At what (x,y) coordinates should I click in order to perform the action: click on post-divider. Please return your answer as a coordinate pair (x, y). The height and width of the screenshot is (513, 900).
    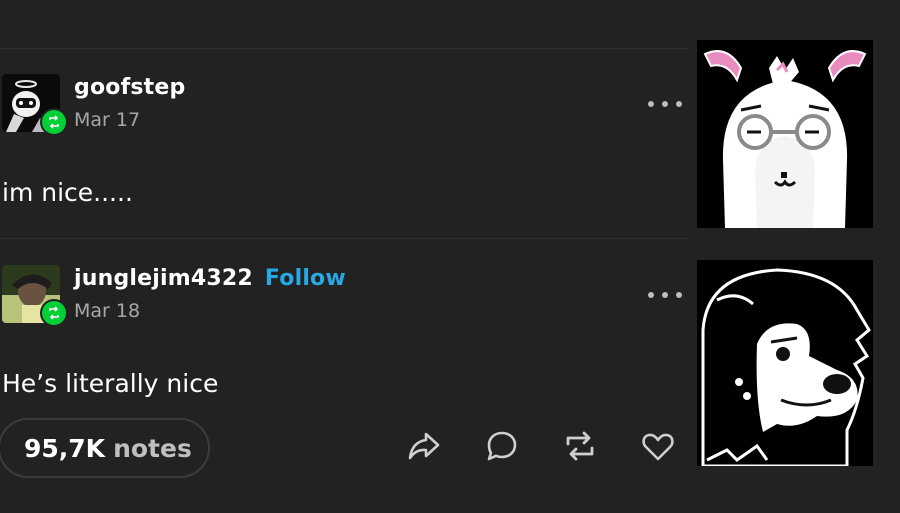
    Looking at the image, I should click on (345, 238).